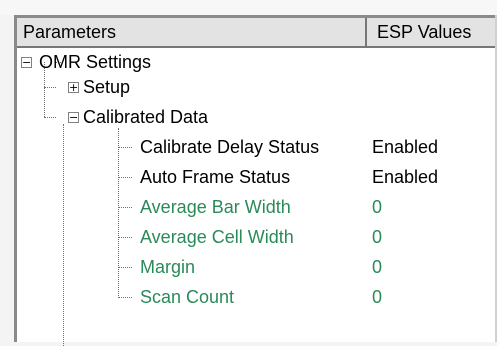 The height and width of the screenshot is (346, 497). I want to click on esp-values-column-header: ESP Values, so click(432, 33).